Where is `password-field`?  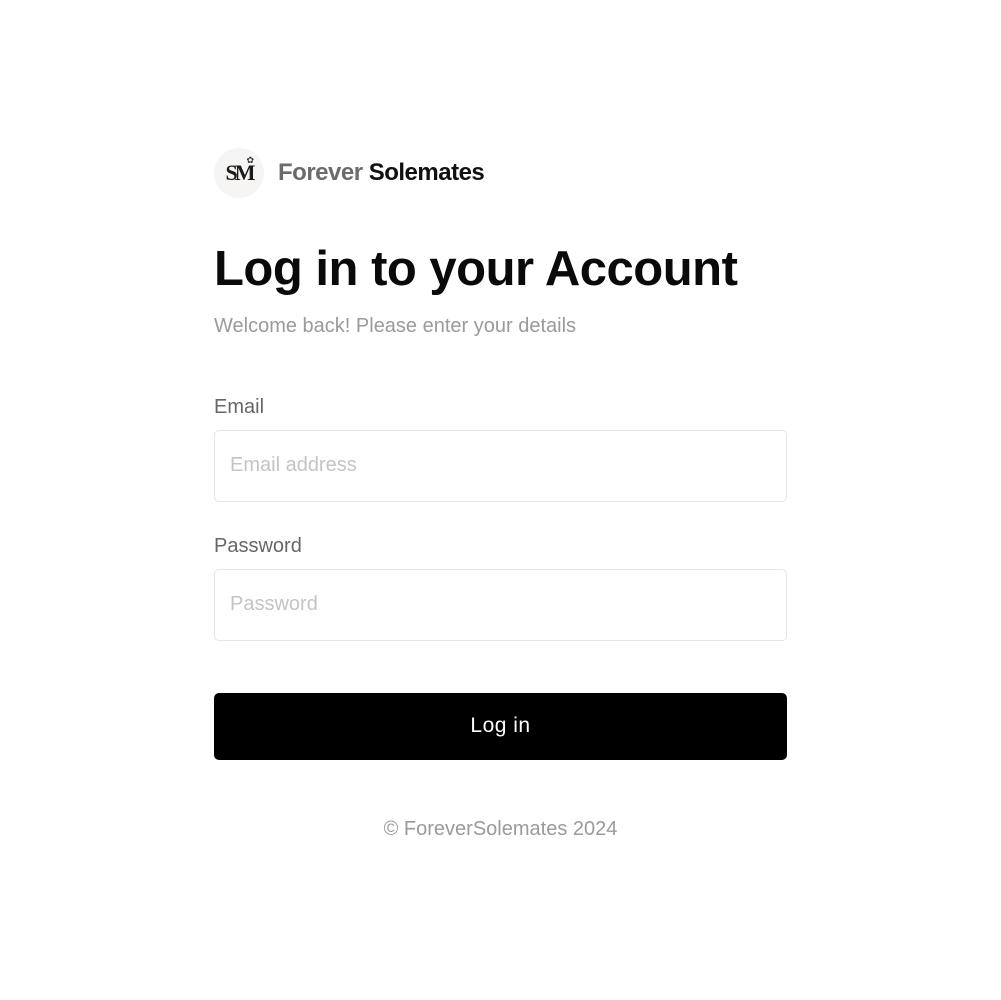 password-field is located at coordinates (500, 604).